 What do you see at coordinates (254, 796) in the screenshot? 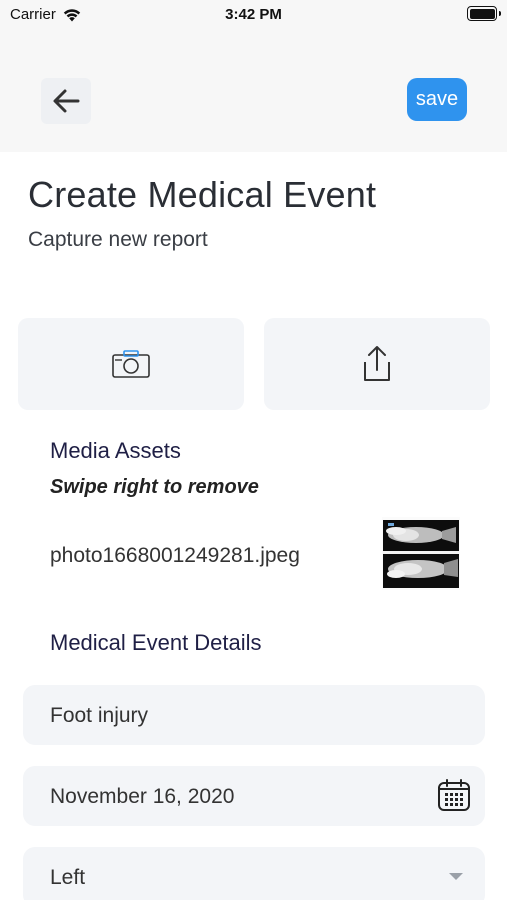
I see `event-date-field: November 16, 2020` at bounding box center [254, 796].